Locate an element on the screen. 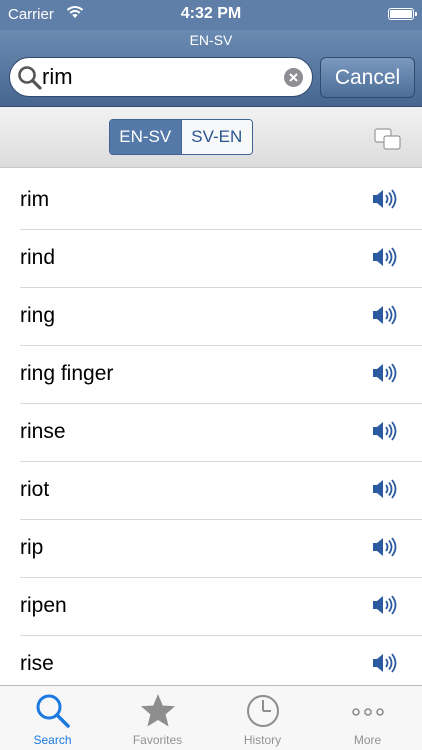 This screenshot has width=422, height=750. cancel-button: Cancel is located at coordinates (367, 77).